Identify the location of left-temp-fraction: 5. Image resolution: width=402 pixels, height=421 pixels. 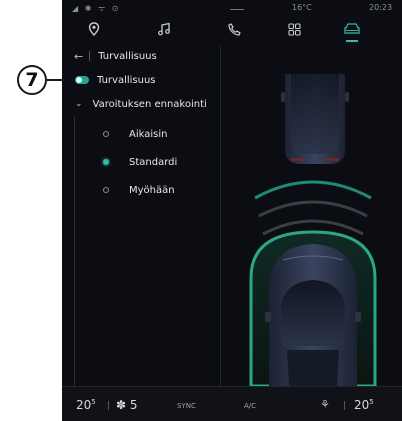
(93, 402).